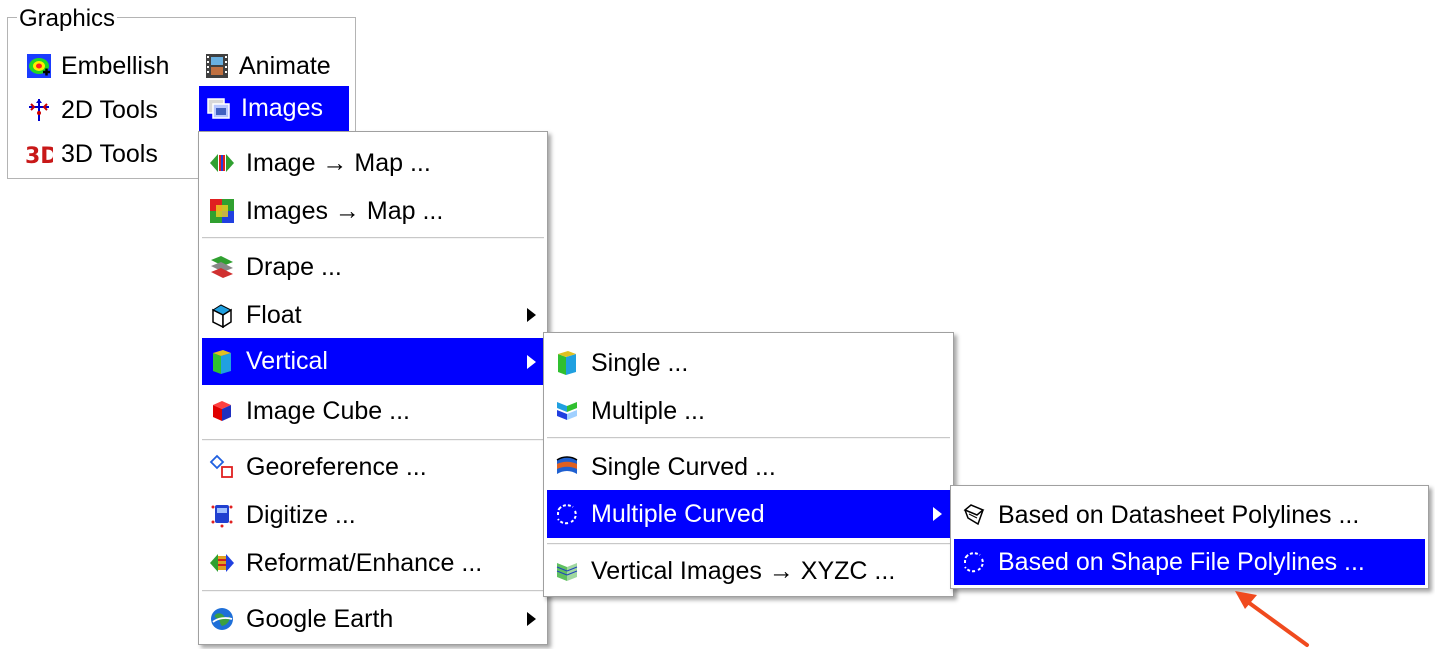 The image size is (1435, 649). I want to click on animate-button: Animate, so click(273, 66).